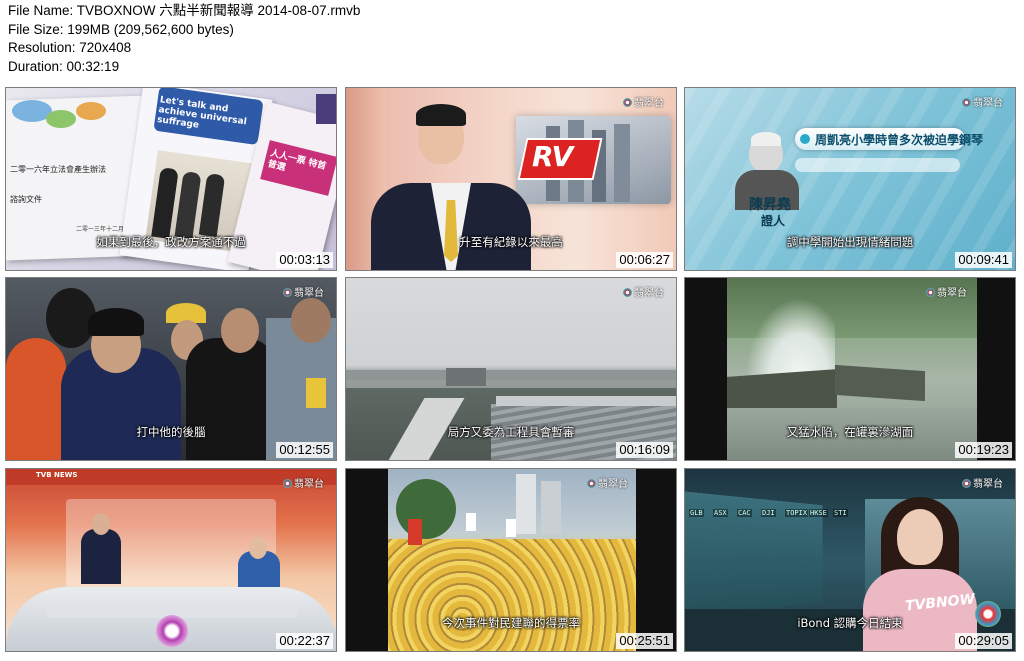  What do you see at coordinates (511, 432) in the screenshot?
I see `subtitle: 局方又委為工程具會暫審` at bounding box center [511, 432].